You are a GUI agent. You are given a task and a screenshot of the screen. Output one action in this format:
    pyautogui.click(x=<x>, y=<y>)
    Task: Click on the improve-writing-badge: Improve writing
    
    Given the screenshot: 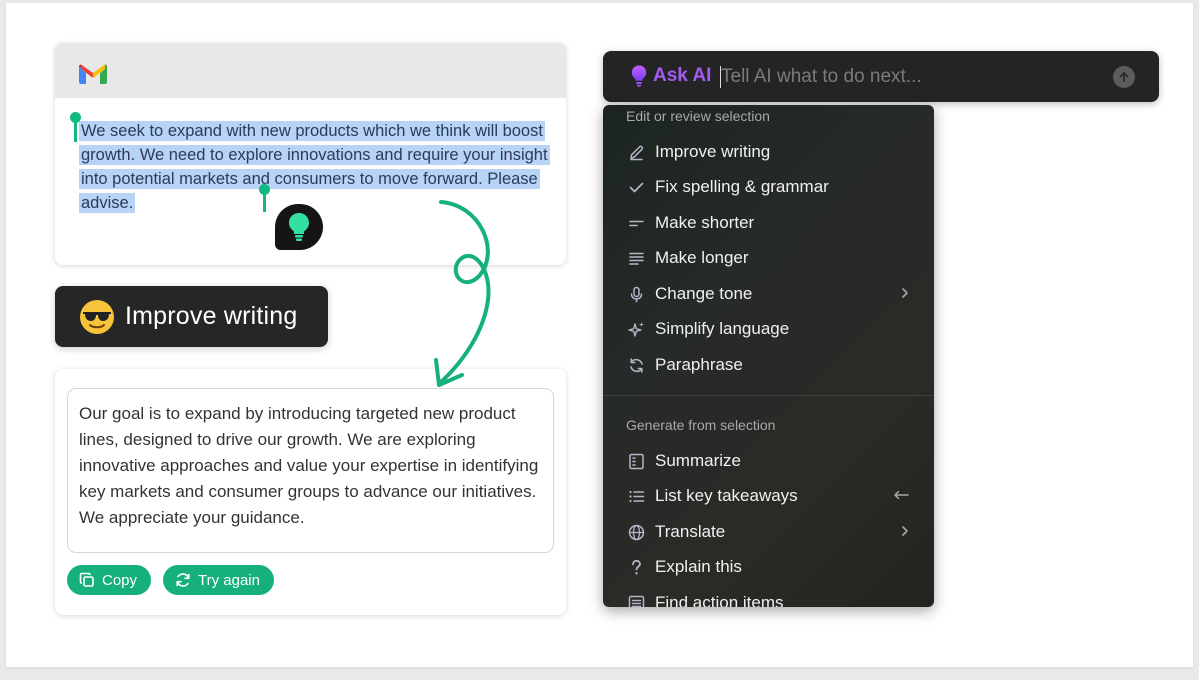 What is the action you would take?
    pyautogui.click(x=191, y=316)
    